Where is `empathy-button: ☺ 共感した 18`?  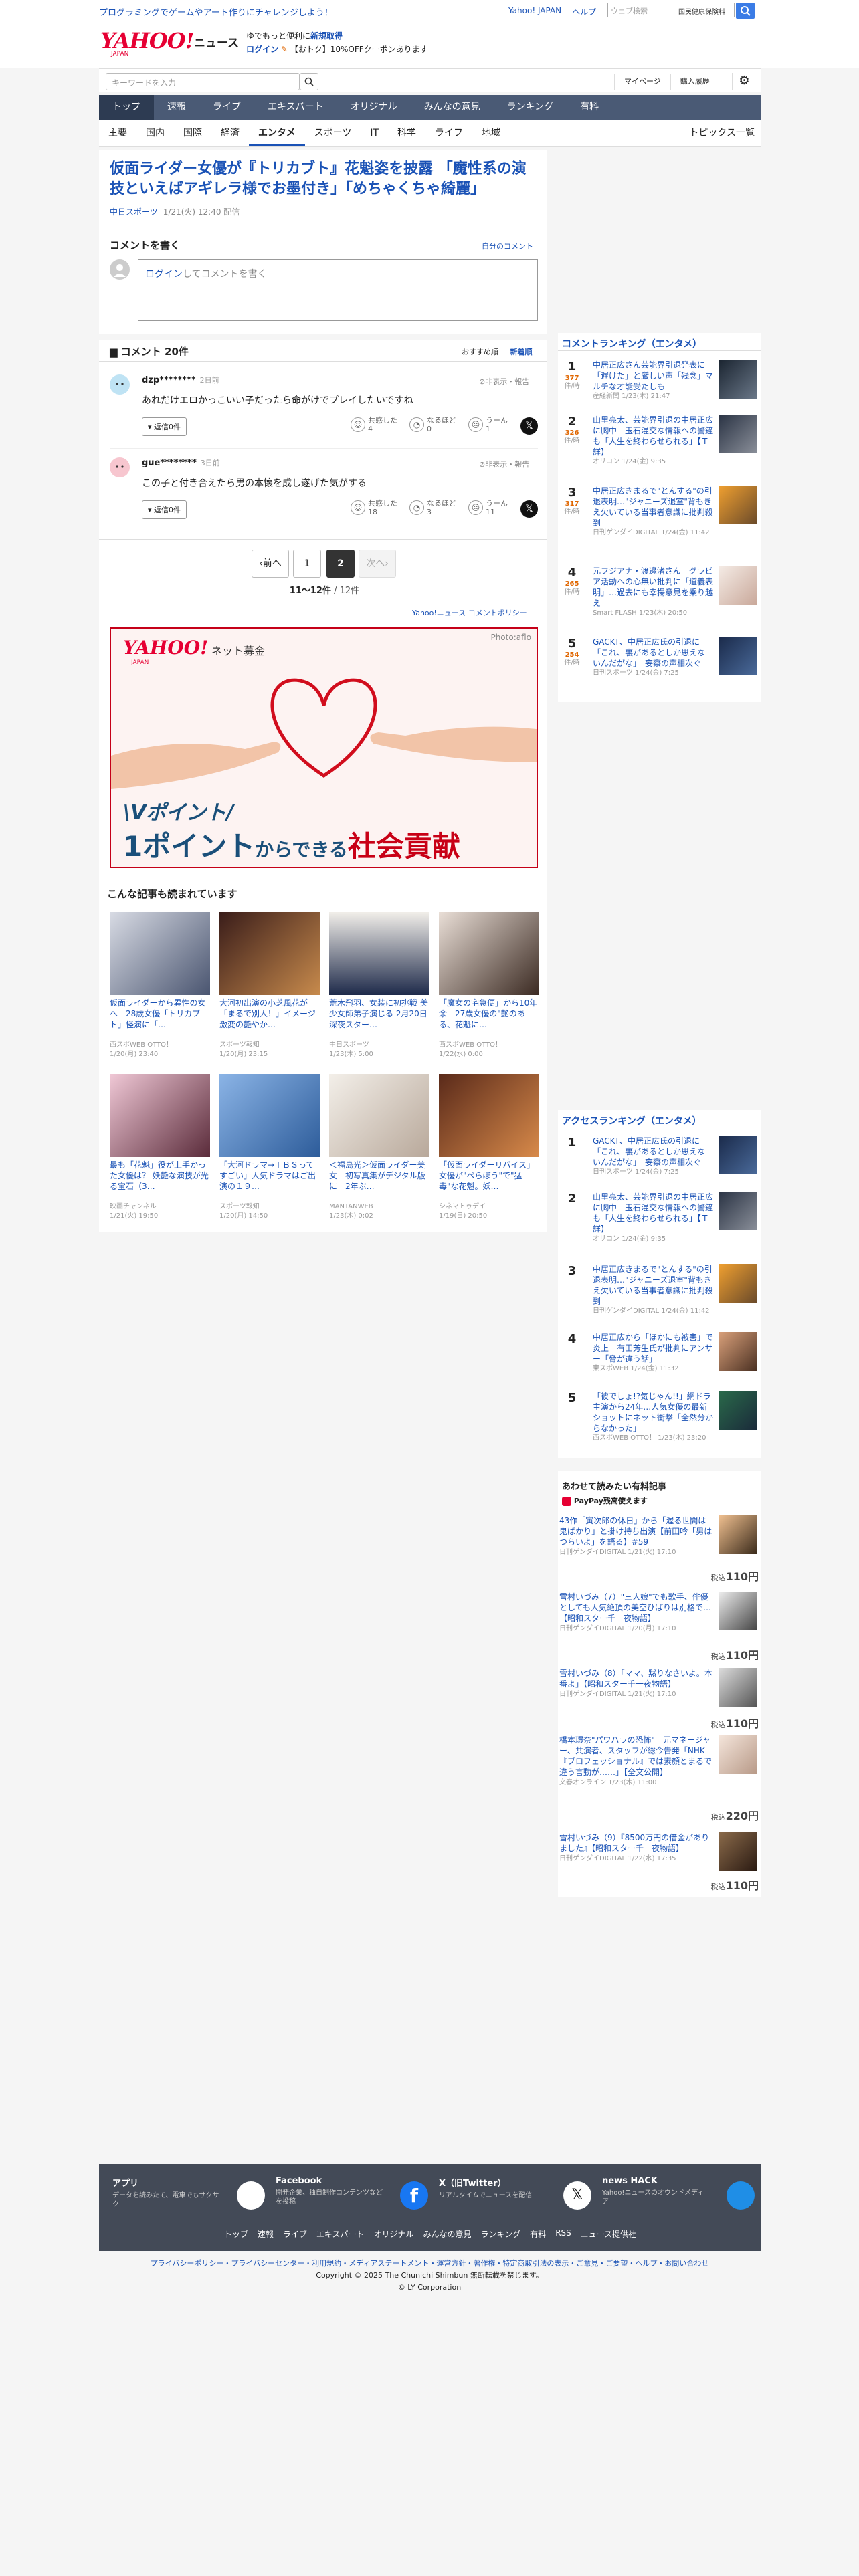 empathy-button: ☺ 共感した 18 is located at coordinates (374, 507).